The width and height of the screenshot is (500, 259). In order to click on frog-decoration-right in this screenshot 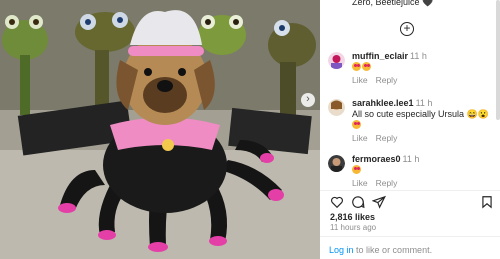, I will do `click(222, 35)`.